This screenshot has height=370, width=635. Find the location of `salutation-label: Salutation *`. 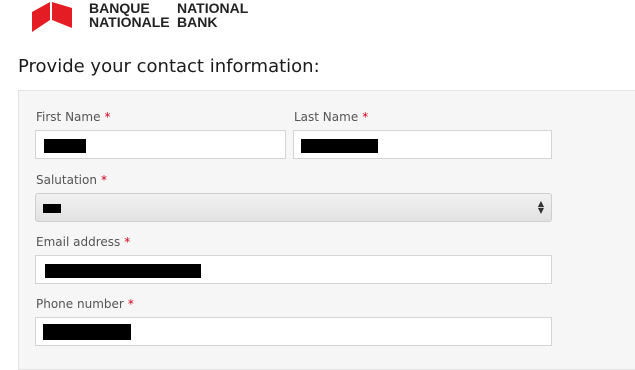

salutation-label: Salutation * is located at coordinates (71, 180).